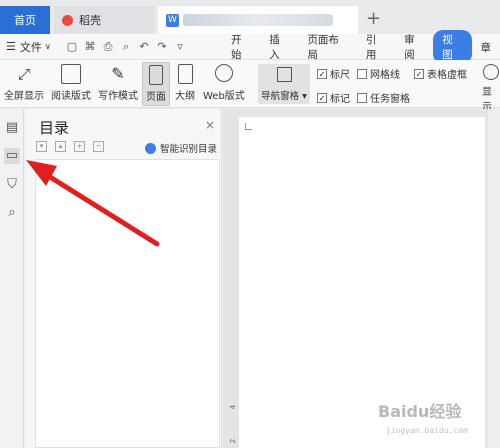 This screenshot has width=500, height=448. What do you see at coordinates (108, 47) in the screenshot?
I see `print-icon: ⎙` at bounding box center [108, 47].